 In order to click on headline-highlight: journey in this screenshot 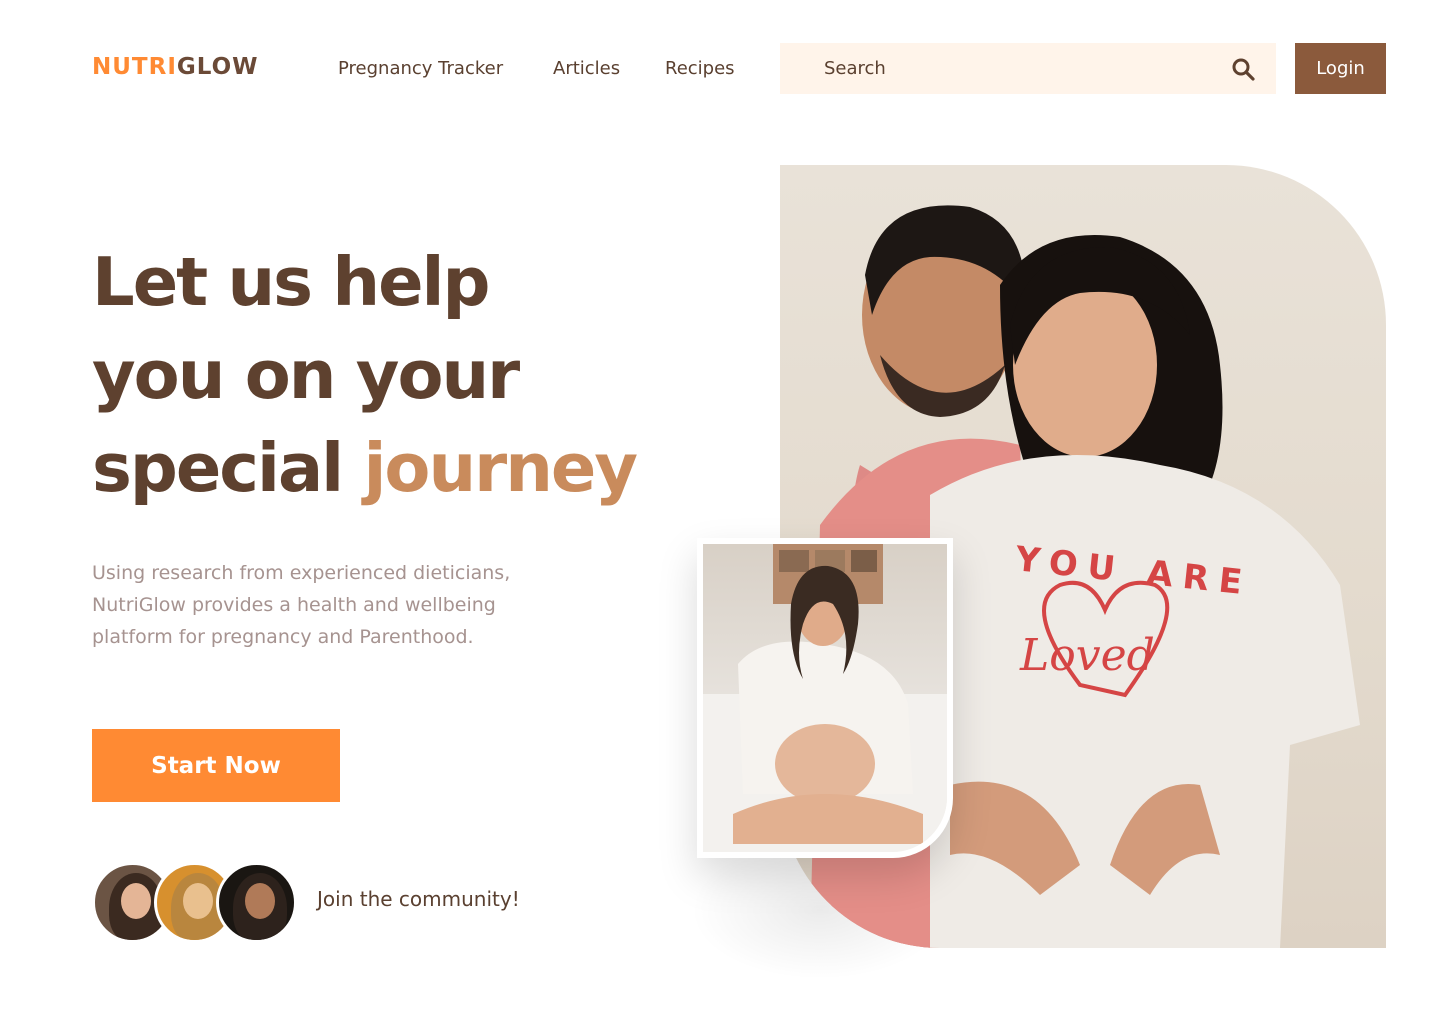, I will do `click(500, 468)`.